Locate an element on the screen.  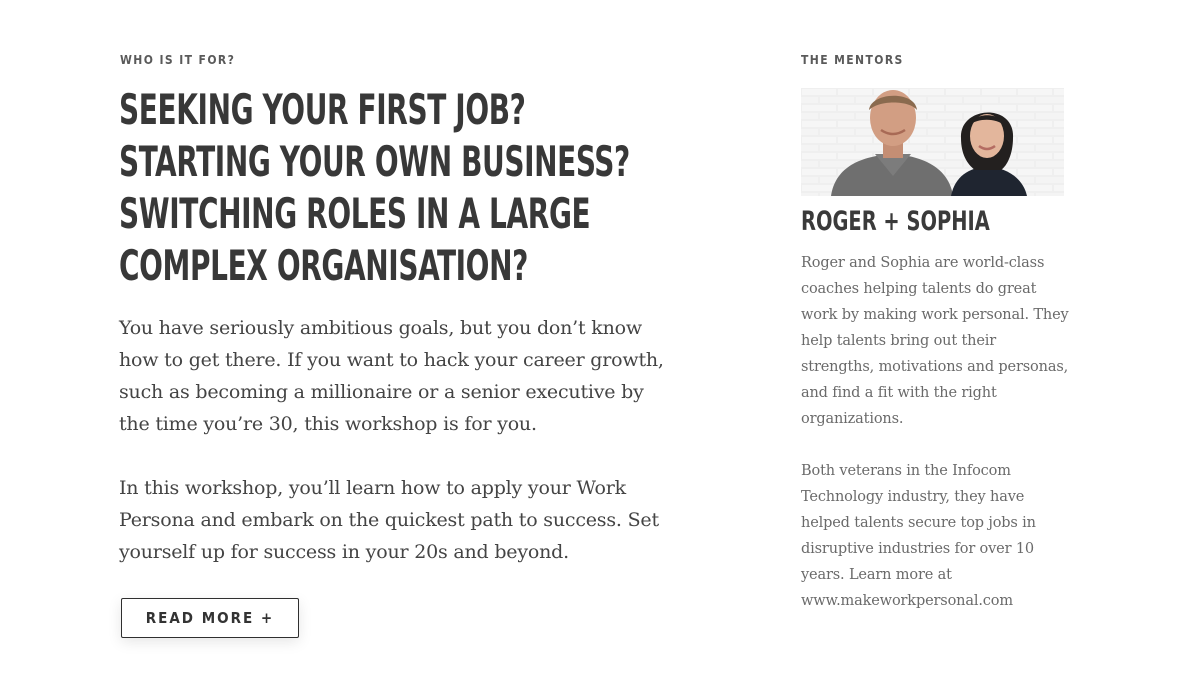
mentors-photo is located at coordinates (932, 142).